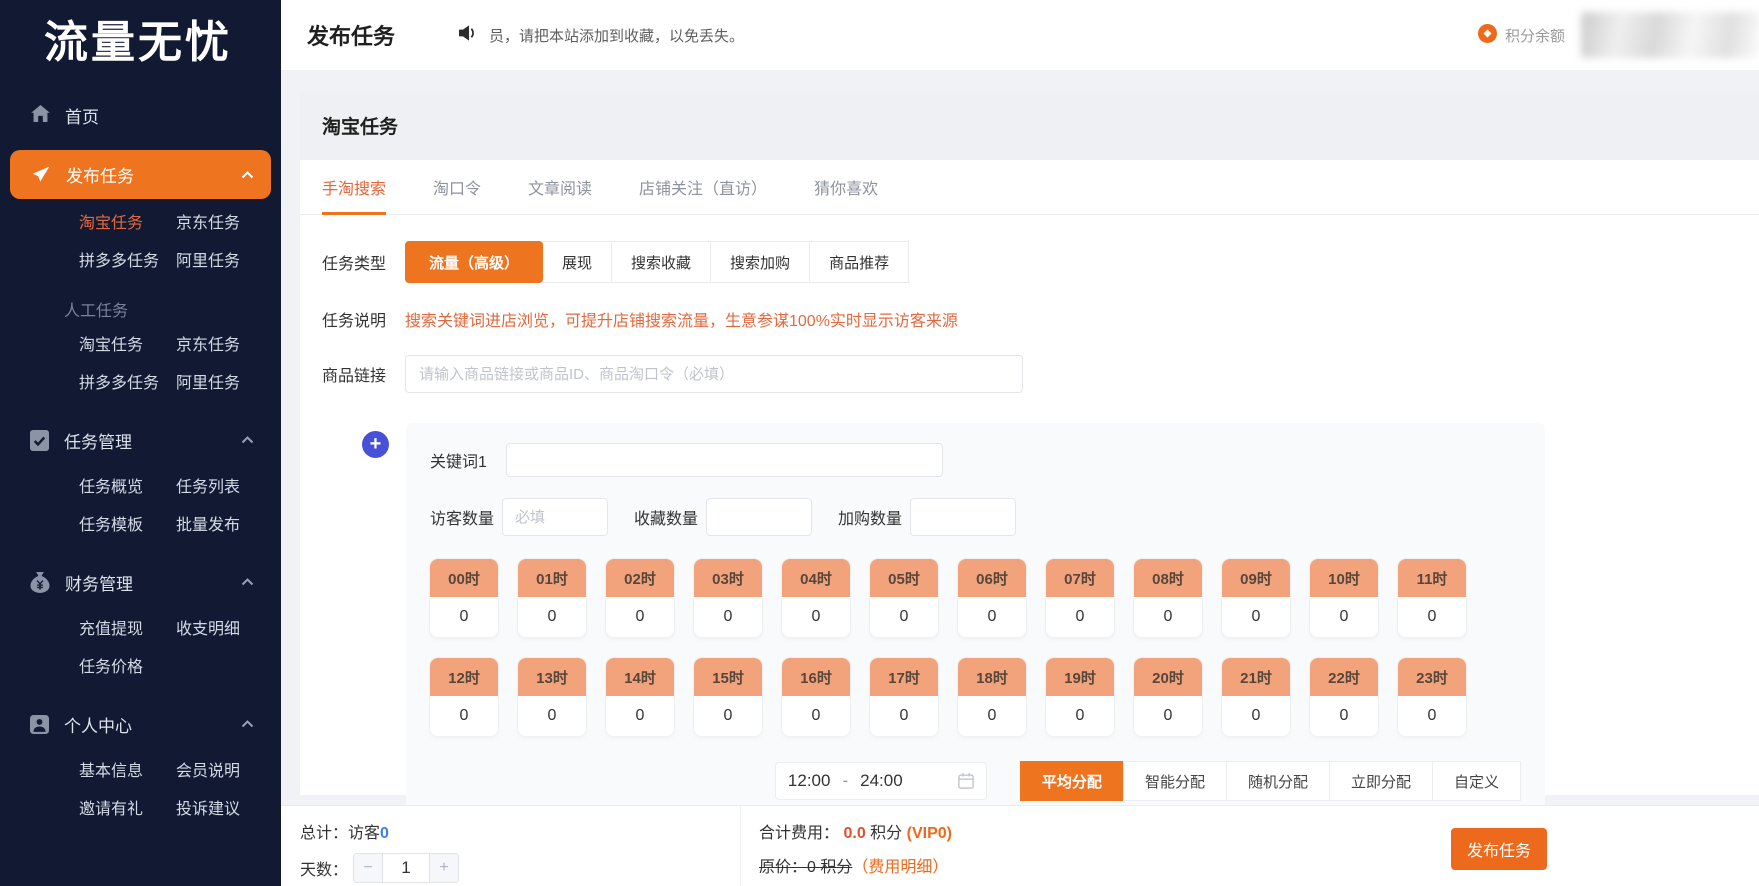 This screenshot has width=1759, height=886. I want to click on hour-cell-01时: 01时 0, so click(552, 598).